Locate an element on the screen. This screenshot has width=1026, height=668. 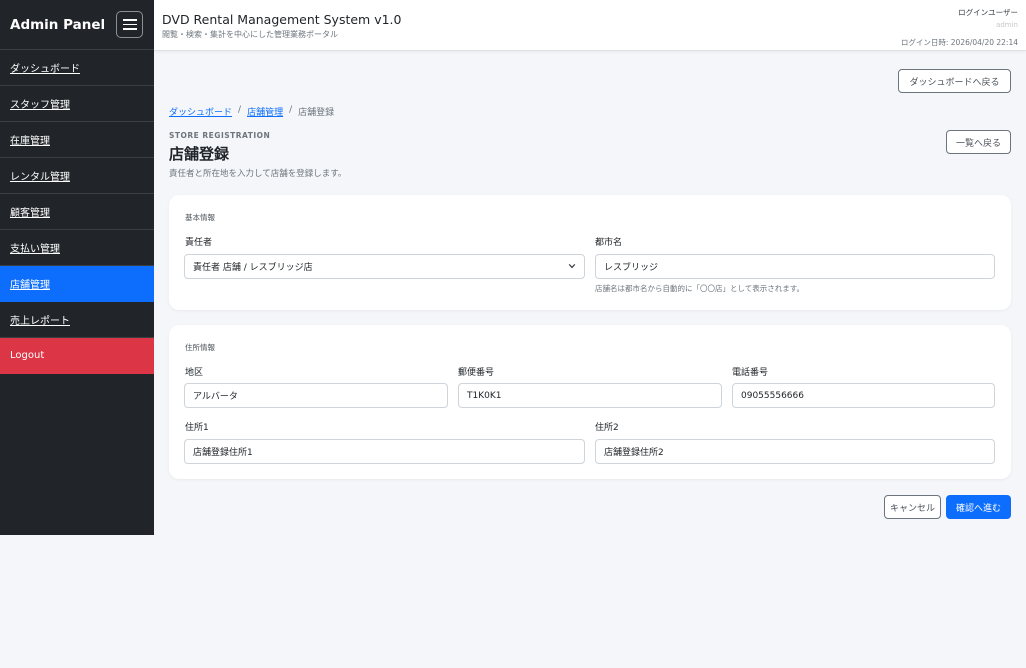
menu-toggle-icon is located at coordinates (129, 24).